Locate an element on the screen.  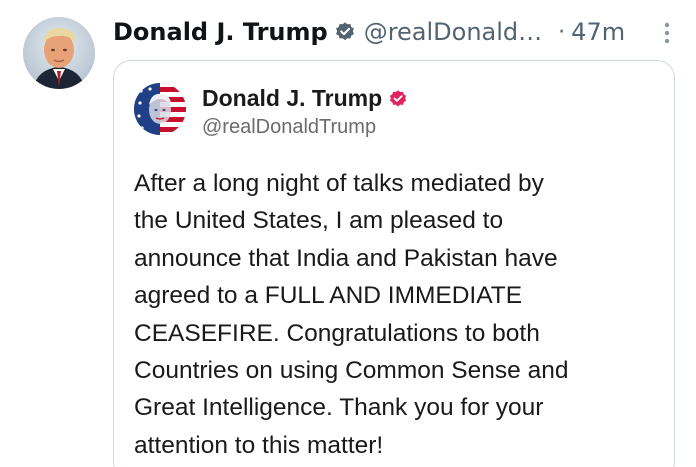
quoted-text-line: attention to this matter! is located at coordinates (259, 445).